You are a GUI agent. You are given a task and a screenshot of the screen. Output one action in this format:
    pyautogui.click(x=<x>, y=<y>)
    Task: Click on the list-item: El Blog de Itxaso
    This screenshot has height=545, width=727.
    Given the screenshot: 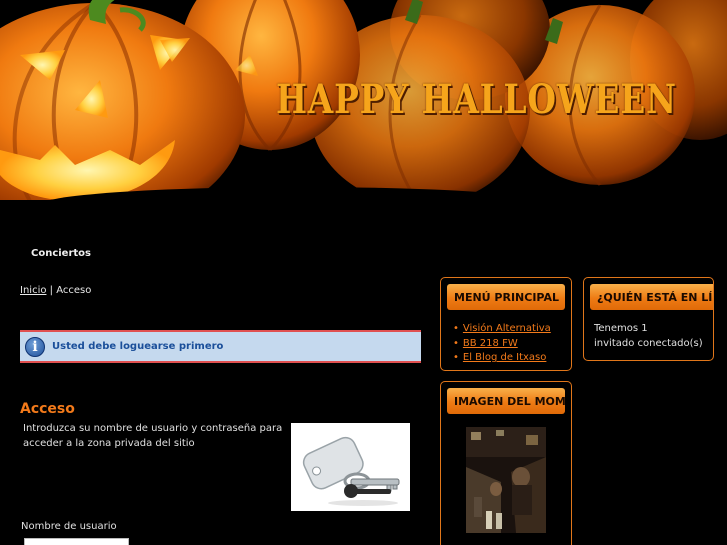 What is the action you would take?
    pyautogui.click(x=502, y=358)
    